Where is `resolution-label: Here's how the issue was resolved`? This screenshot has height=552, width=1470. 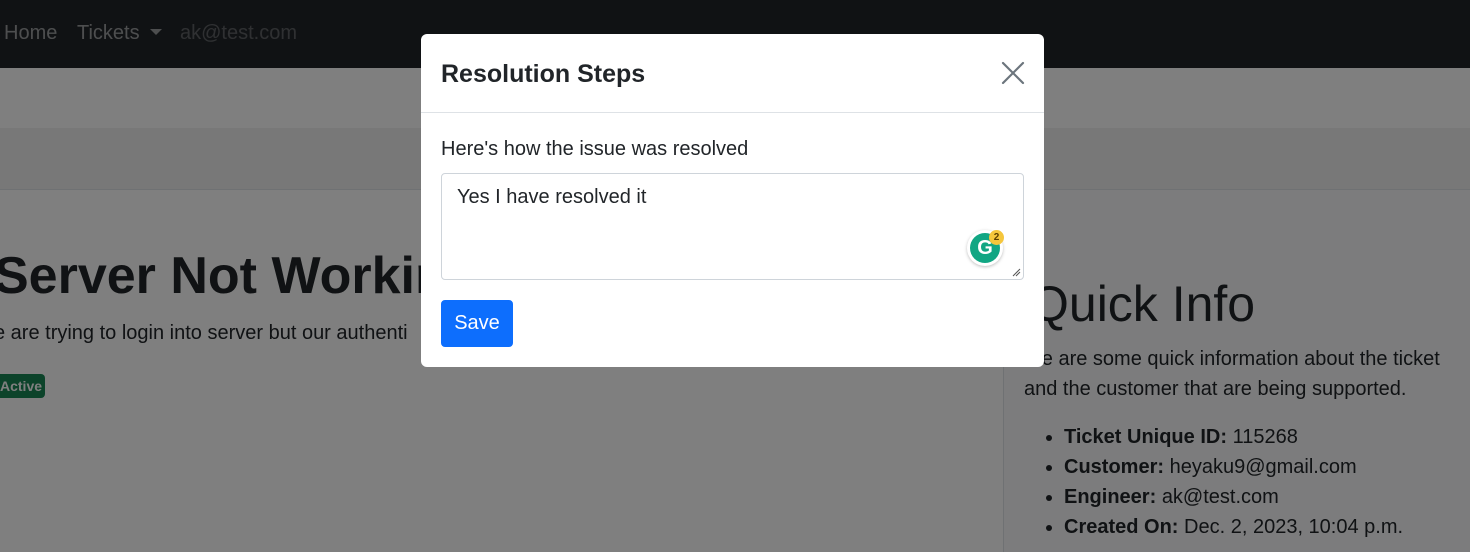
resolution-label: Here's how the issue was resolved is located at coordinates (595, 149).